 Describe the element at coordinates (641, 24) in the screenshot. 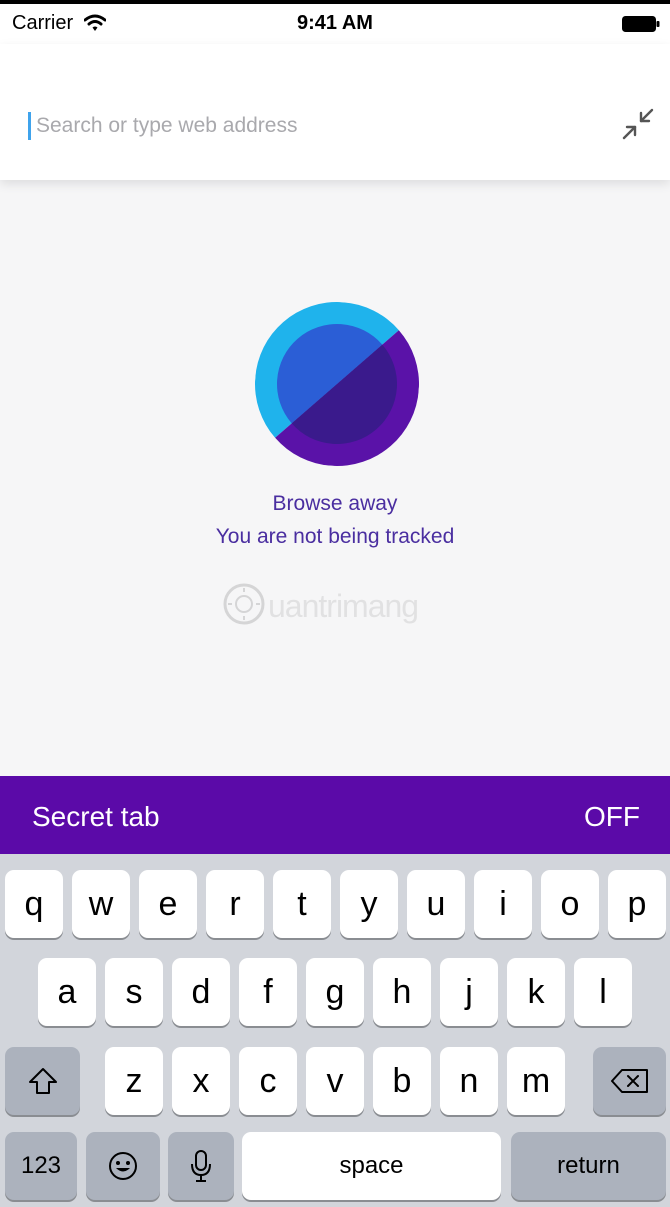

I see `battery-icon` at that location.